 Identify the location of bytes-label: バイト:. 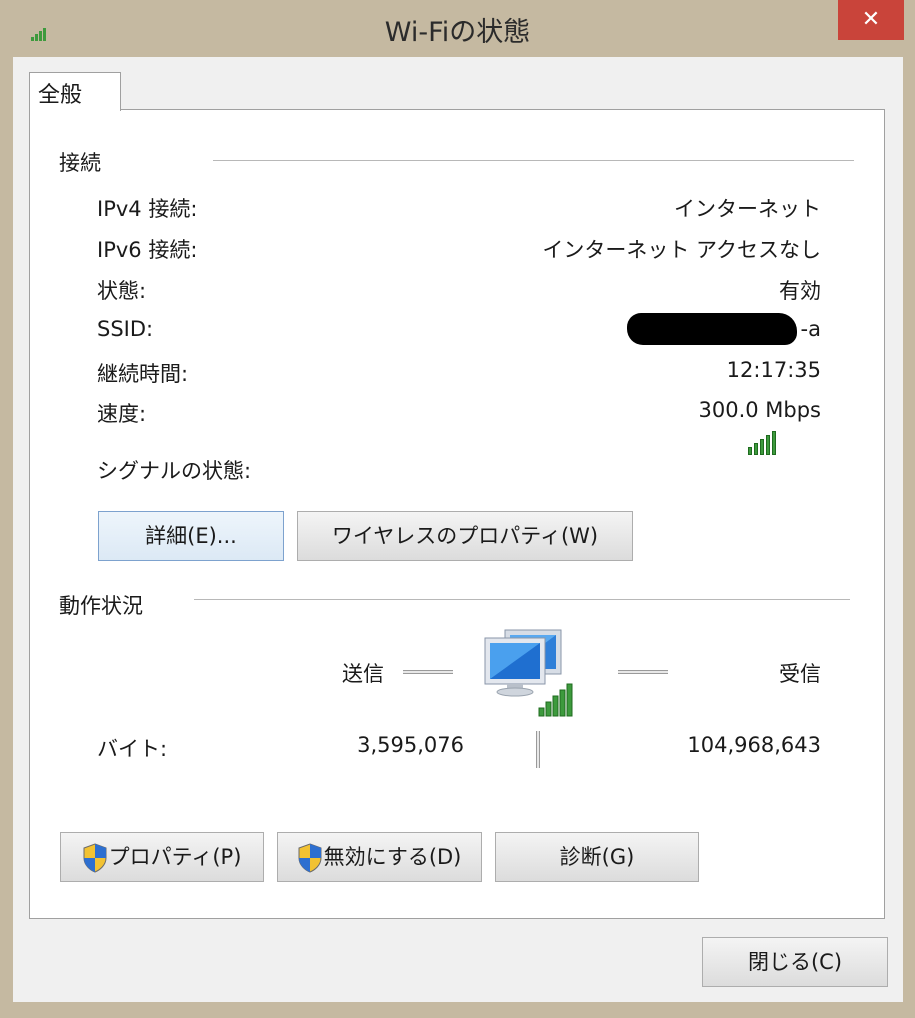
(132, 749).